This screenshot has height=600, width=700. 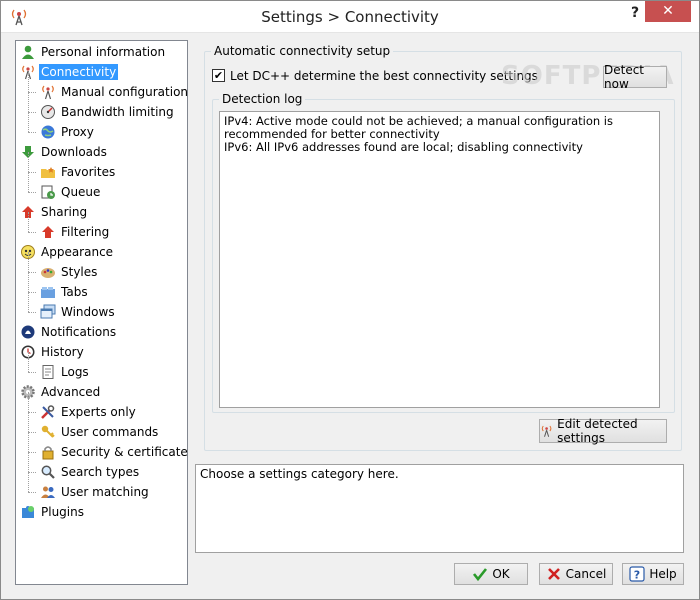 What do you see at coordinates (28, 332) in the screenshot?
I see `notifications-icon` at bounding box center [28, 332].